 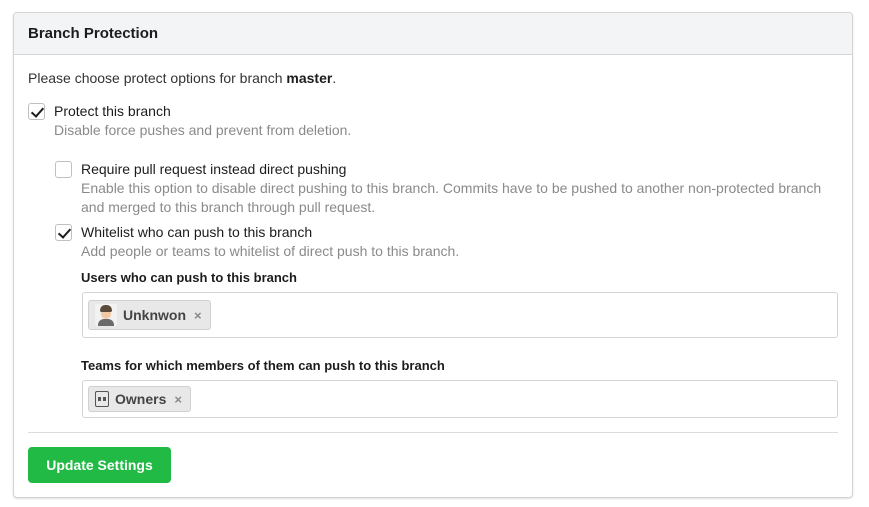 I want to click on users-multi-select: Unknwon ×, so click(x=460, y=315).